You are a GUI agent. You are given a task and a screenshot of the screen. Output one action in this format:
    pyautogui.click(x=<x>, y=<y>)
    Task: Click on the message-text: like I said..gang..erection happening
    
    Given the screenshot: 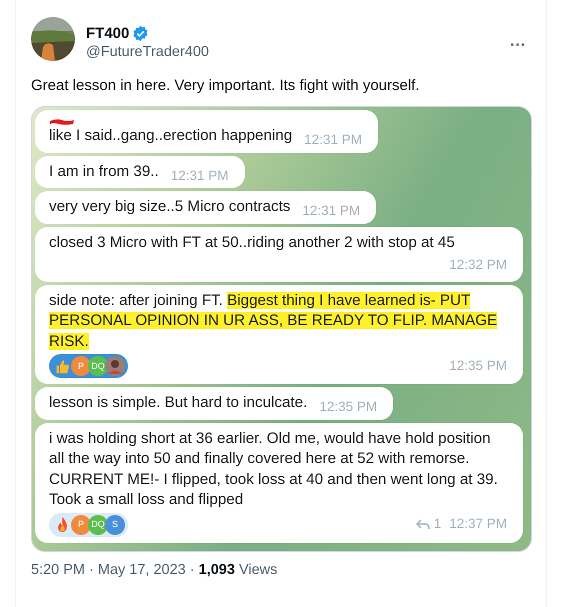 What is the action you would take?
    pyautogui.click(x=170, y=136)
    